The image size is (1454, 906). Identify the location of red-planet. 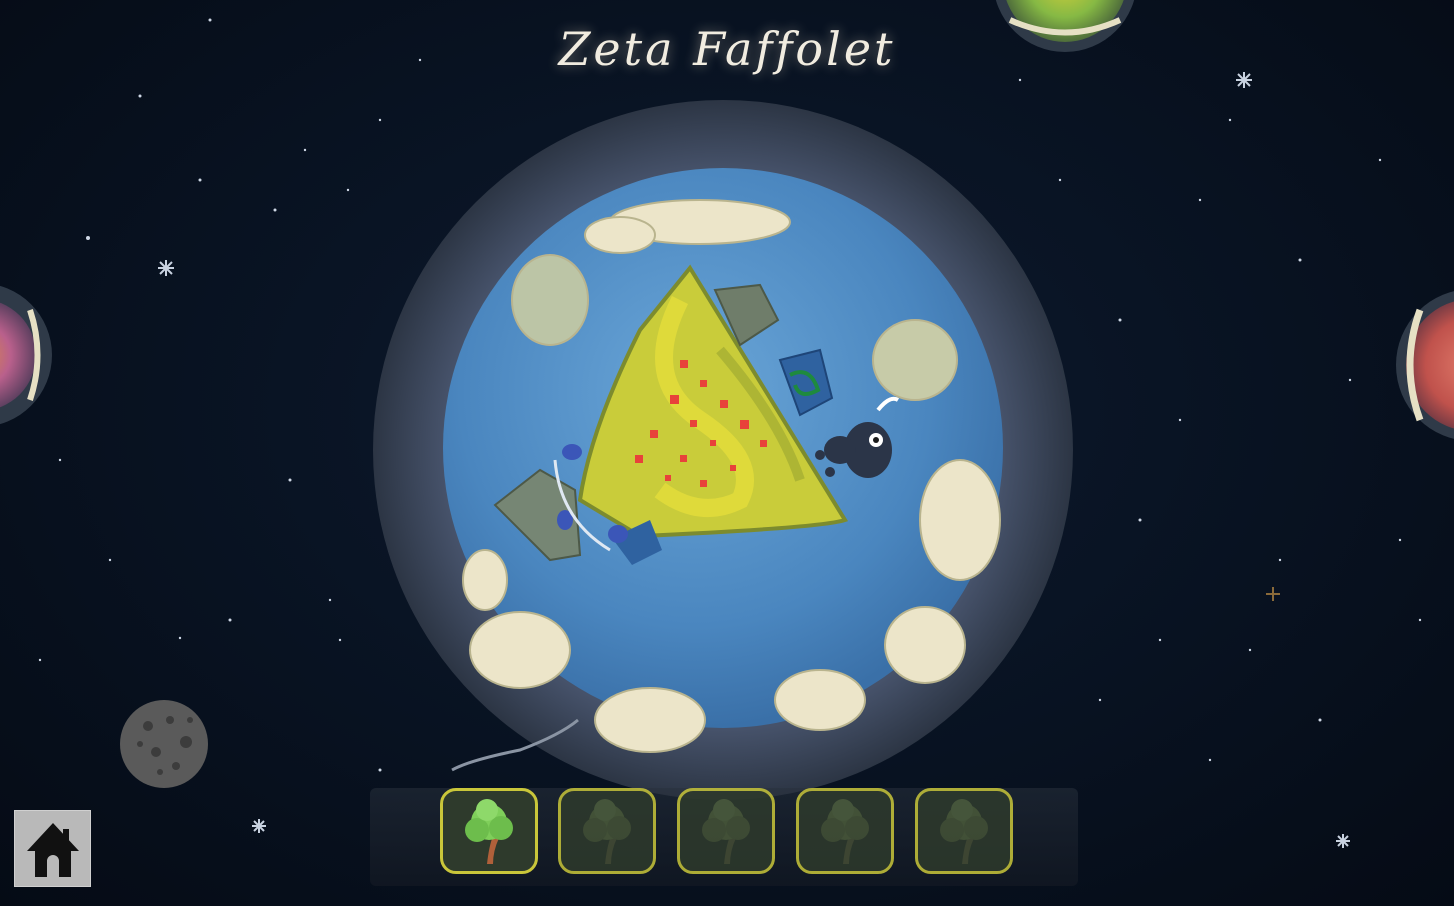
(1425, 365).